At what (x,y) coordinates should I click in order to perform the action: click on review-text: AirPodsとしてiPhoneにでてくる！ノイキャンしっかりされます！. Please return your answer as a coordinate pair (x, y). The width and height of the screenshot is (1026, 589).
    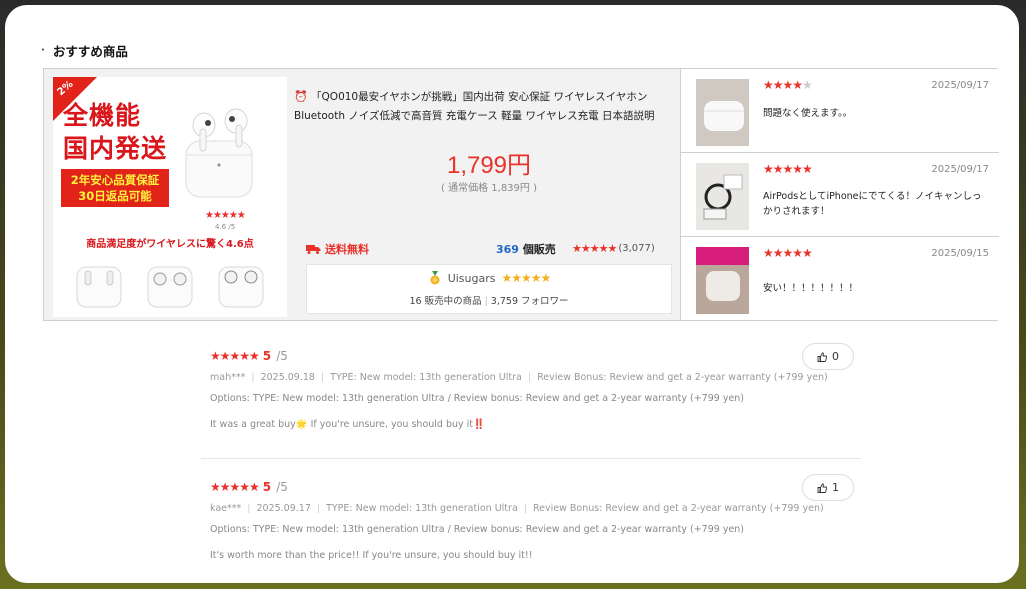
    Looking at the image, I should click on (872, 204).